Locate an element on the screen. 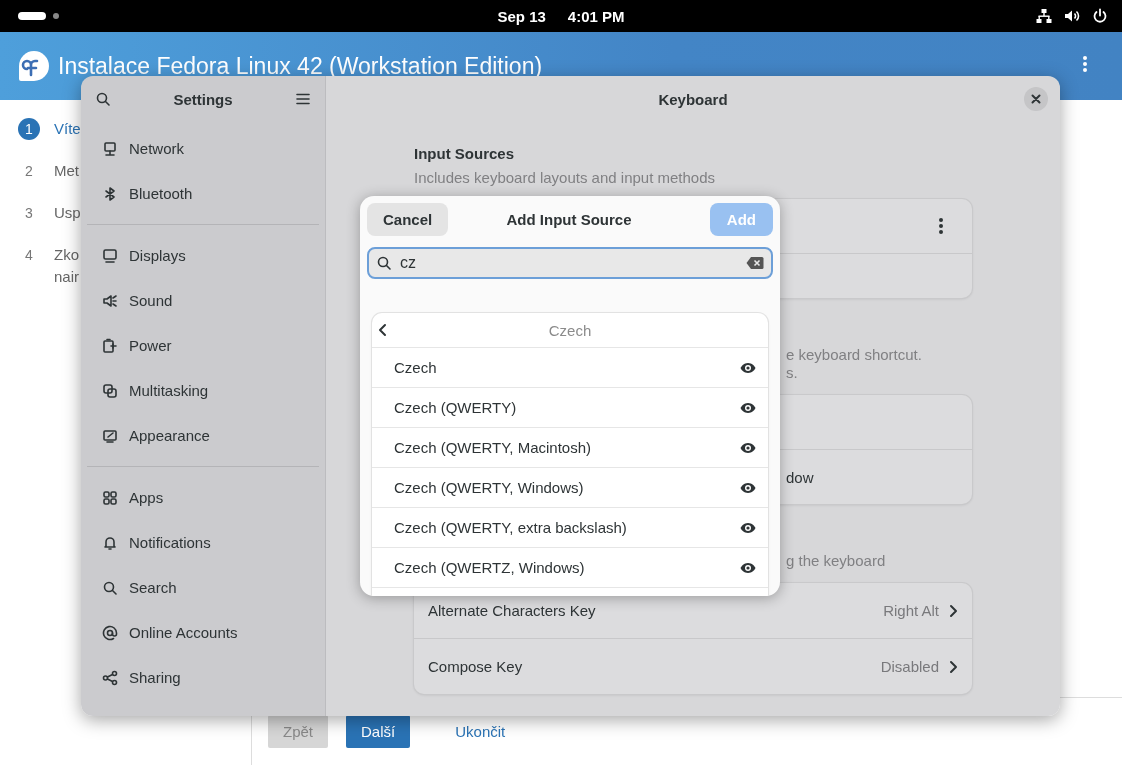 This screenshot has height=765, width=1122. sidebar-item: Apps is located at coordinates (146, 497).